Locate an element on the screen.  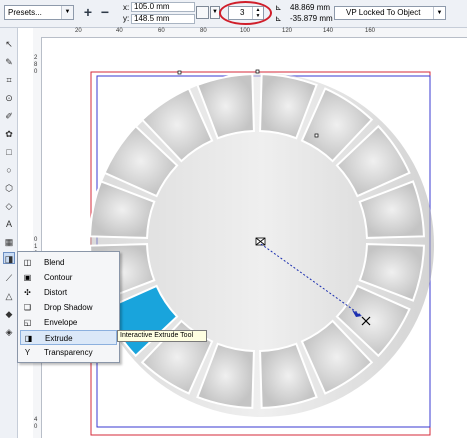
rectangle-tool-icon: □ is located at coordinates (9, 152).